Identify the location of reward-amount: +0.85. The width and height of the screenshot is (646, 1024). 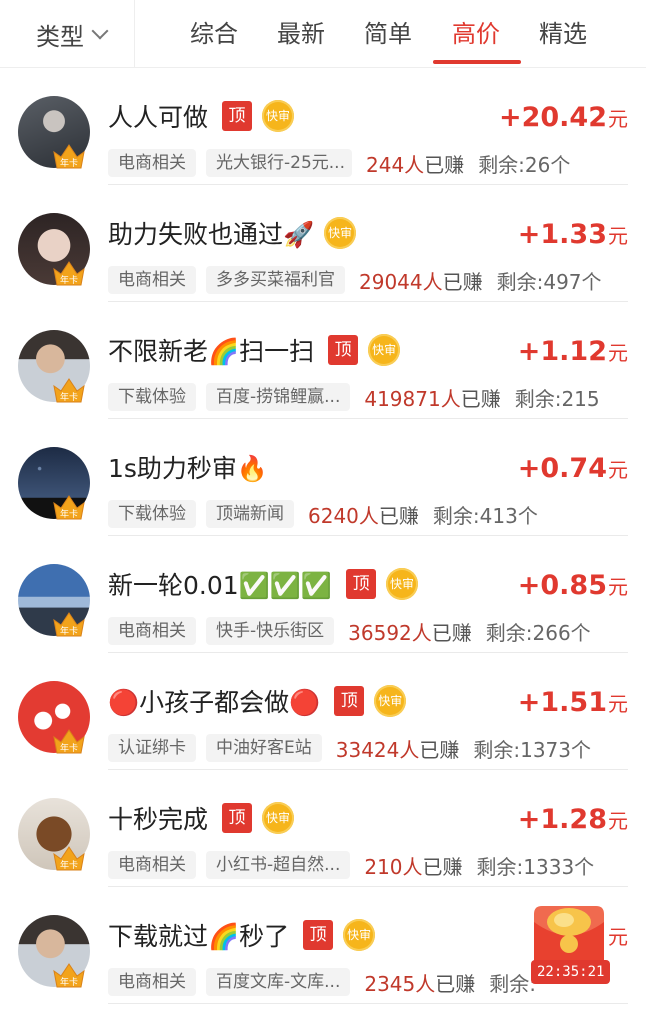
(562, 585).